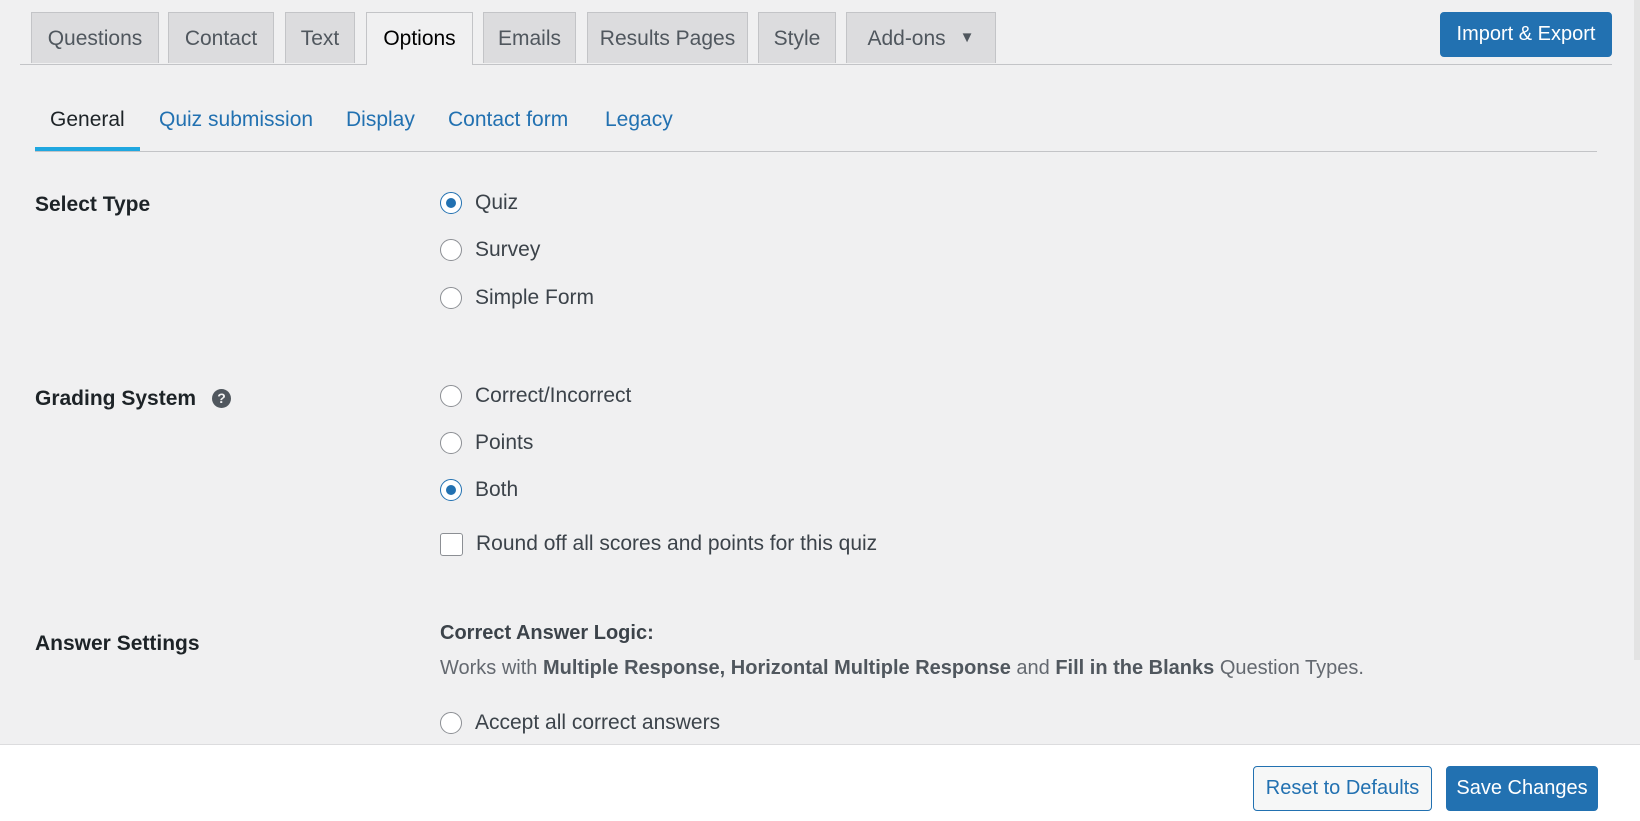 This screenshot has height=821, width=1640. I want to click on grading-both-radio, so click(451, 490).